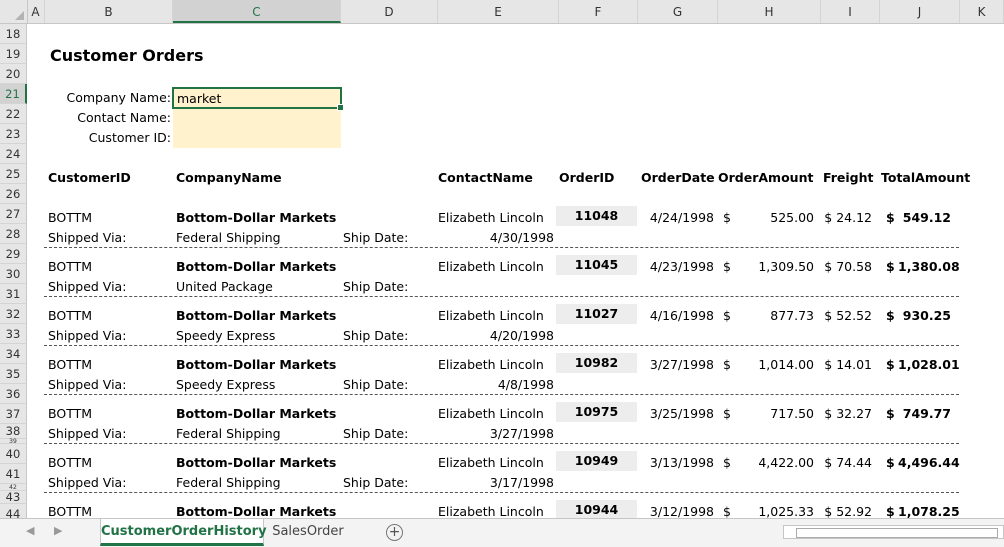 This screenshot has height=547, width=1004. Describe the element at coordinates (13, 374) in the screenshot. I see `row-header-35: 35` at that location.